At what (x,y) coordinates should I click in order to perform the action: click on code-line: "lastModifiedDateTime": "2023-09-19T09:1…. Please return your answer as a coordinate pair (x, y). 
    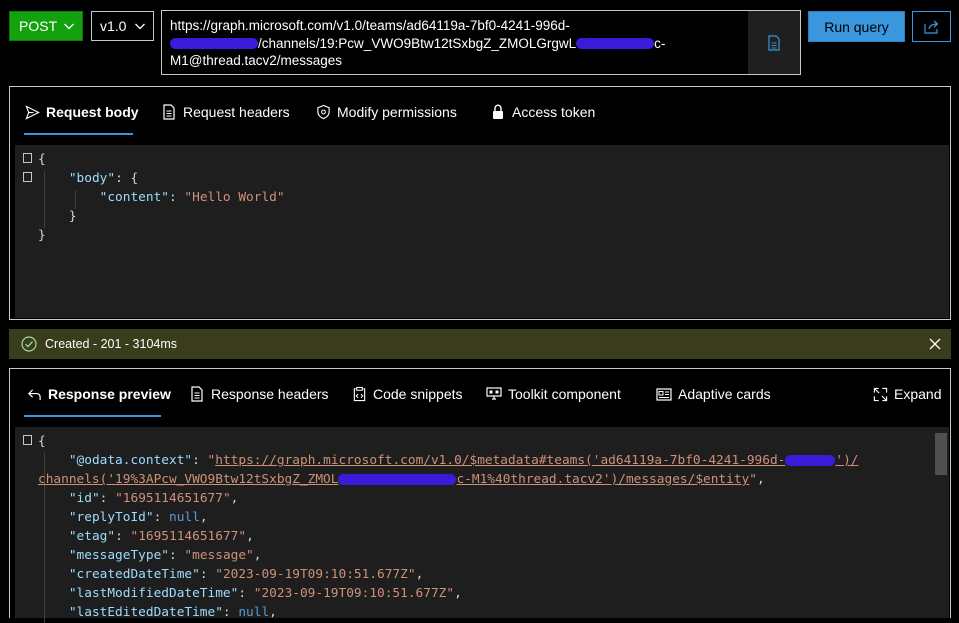
    Looking at the image, I should click on (265, 593).